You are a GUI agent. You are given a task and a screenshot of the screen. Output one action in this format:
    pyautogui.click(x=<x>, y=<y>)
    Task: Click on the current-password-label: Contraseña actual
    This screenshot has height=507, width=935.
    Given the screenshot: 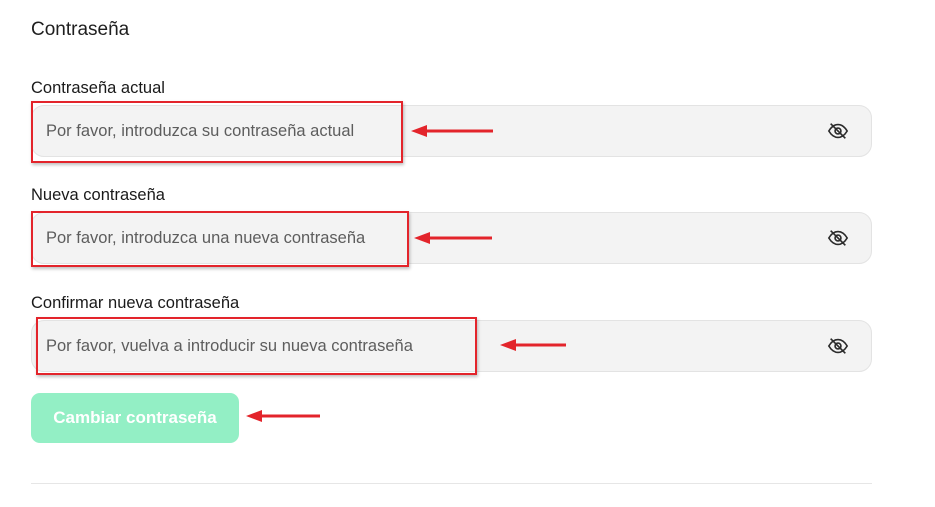 What is the action you would take?
    pyautogui.click(x=98, y=88)
    